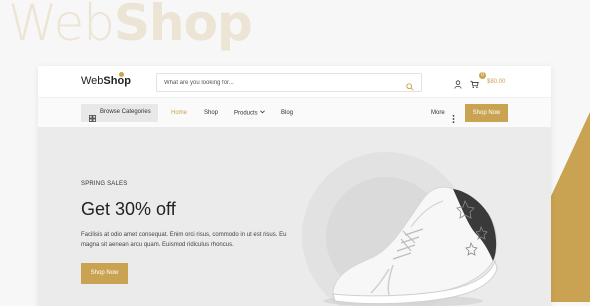  What do you see at coordinates (458, 85) in the screenshot?
I see `user-icon` at bounding box center [458, 85].